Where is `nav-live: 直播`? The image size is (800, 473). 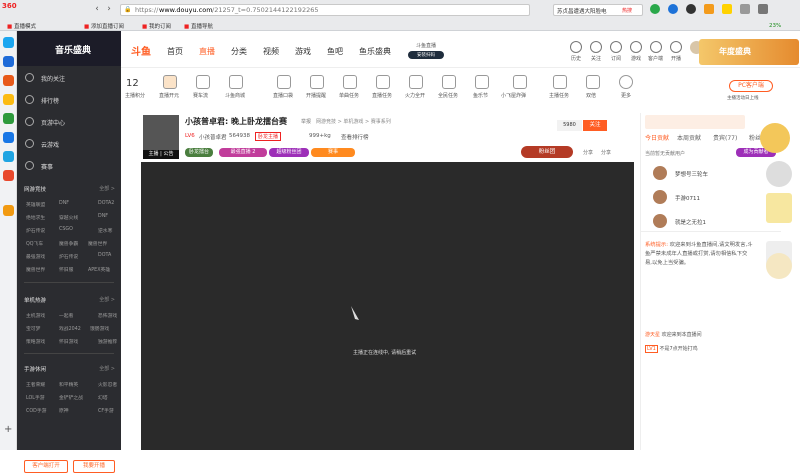 nav-live: 直播 is located at coordinates (207, 51).